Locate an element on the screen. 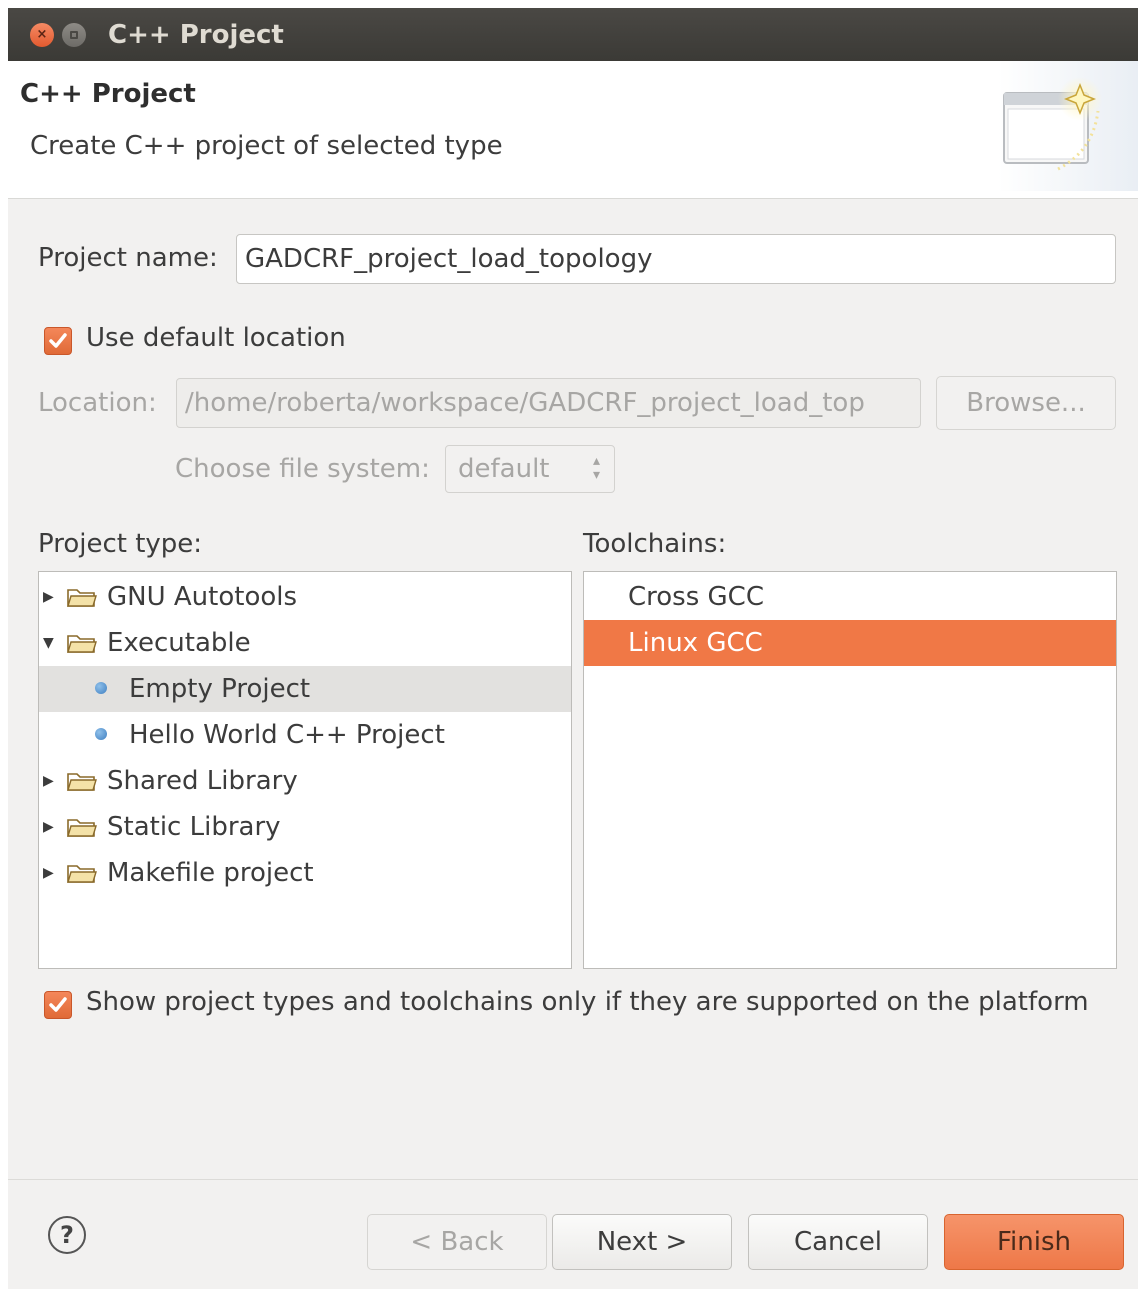 The width and height of the screenshot is (1138, 1289). tree-item-label: Empty Project is located at coordinates (220, 689).